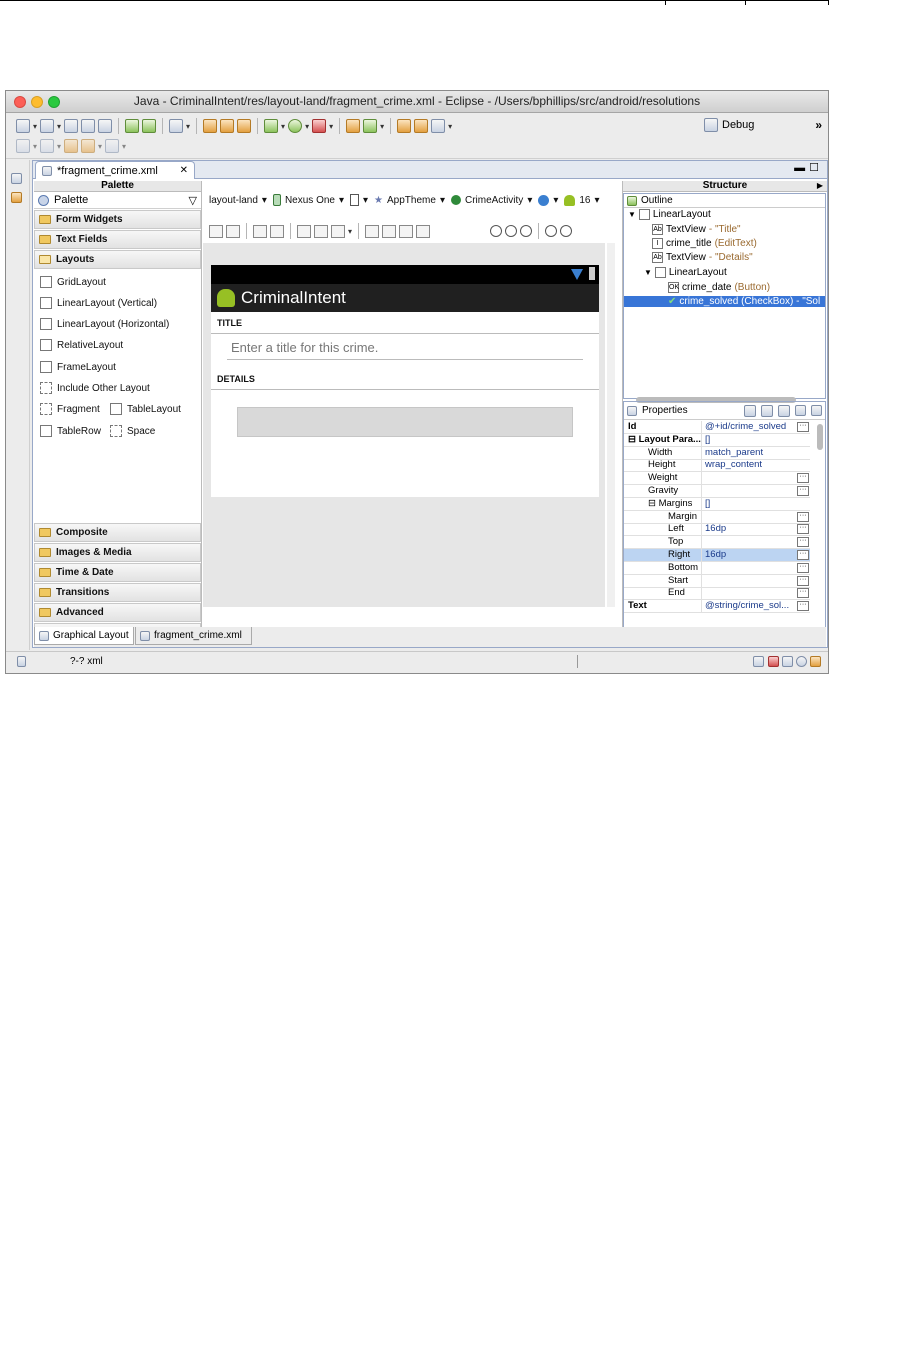  I want to click on new-project-icon, so click(210, 126).